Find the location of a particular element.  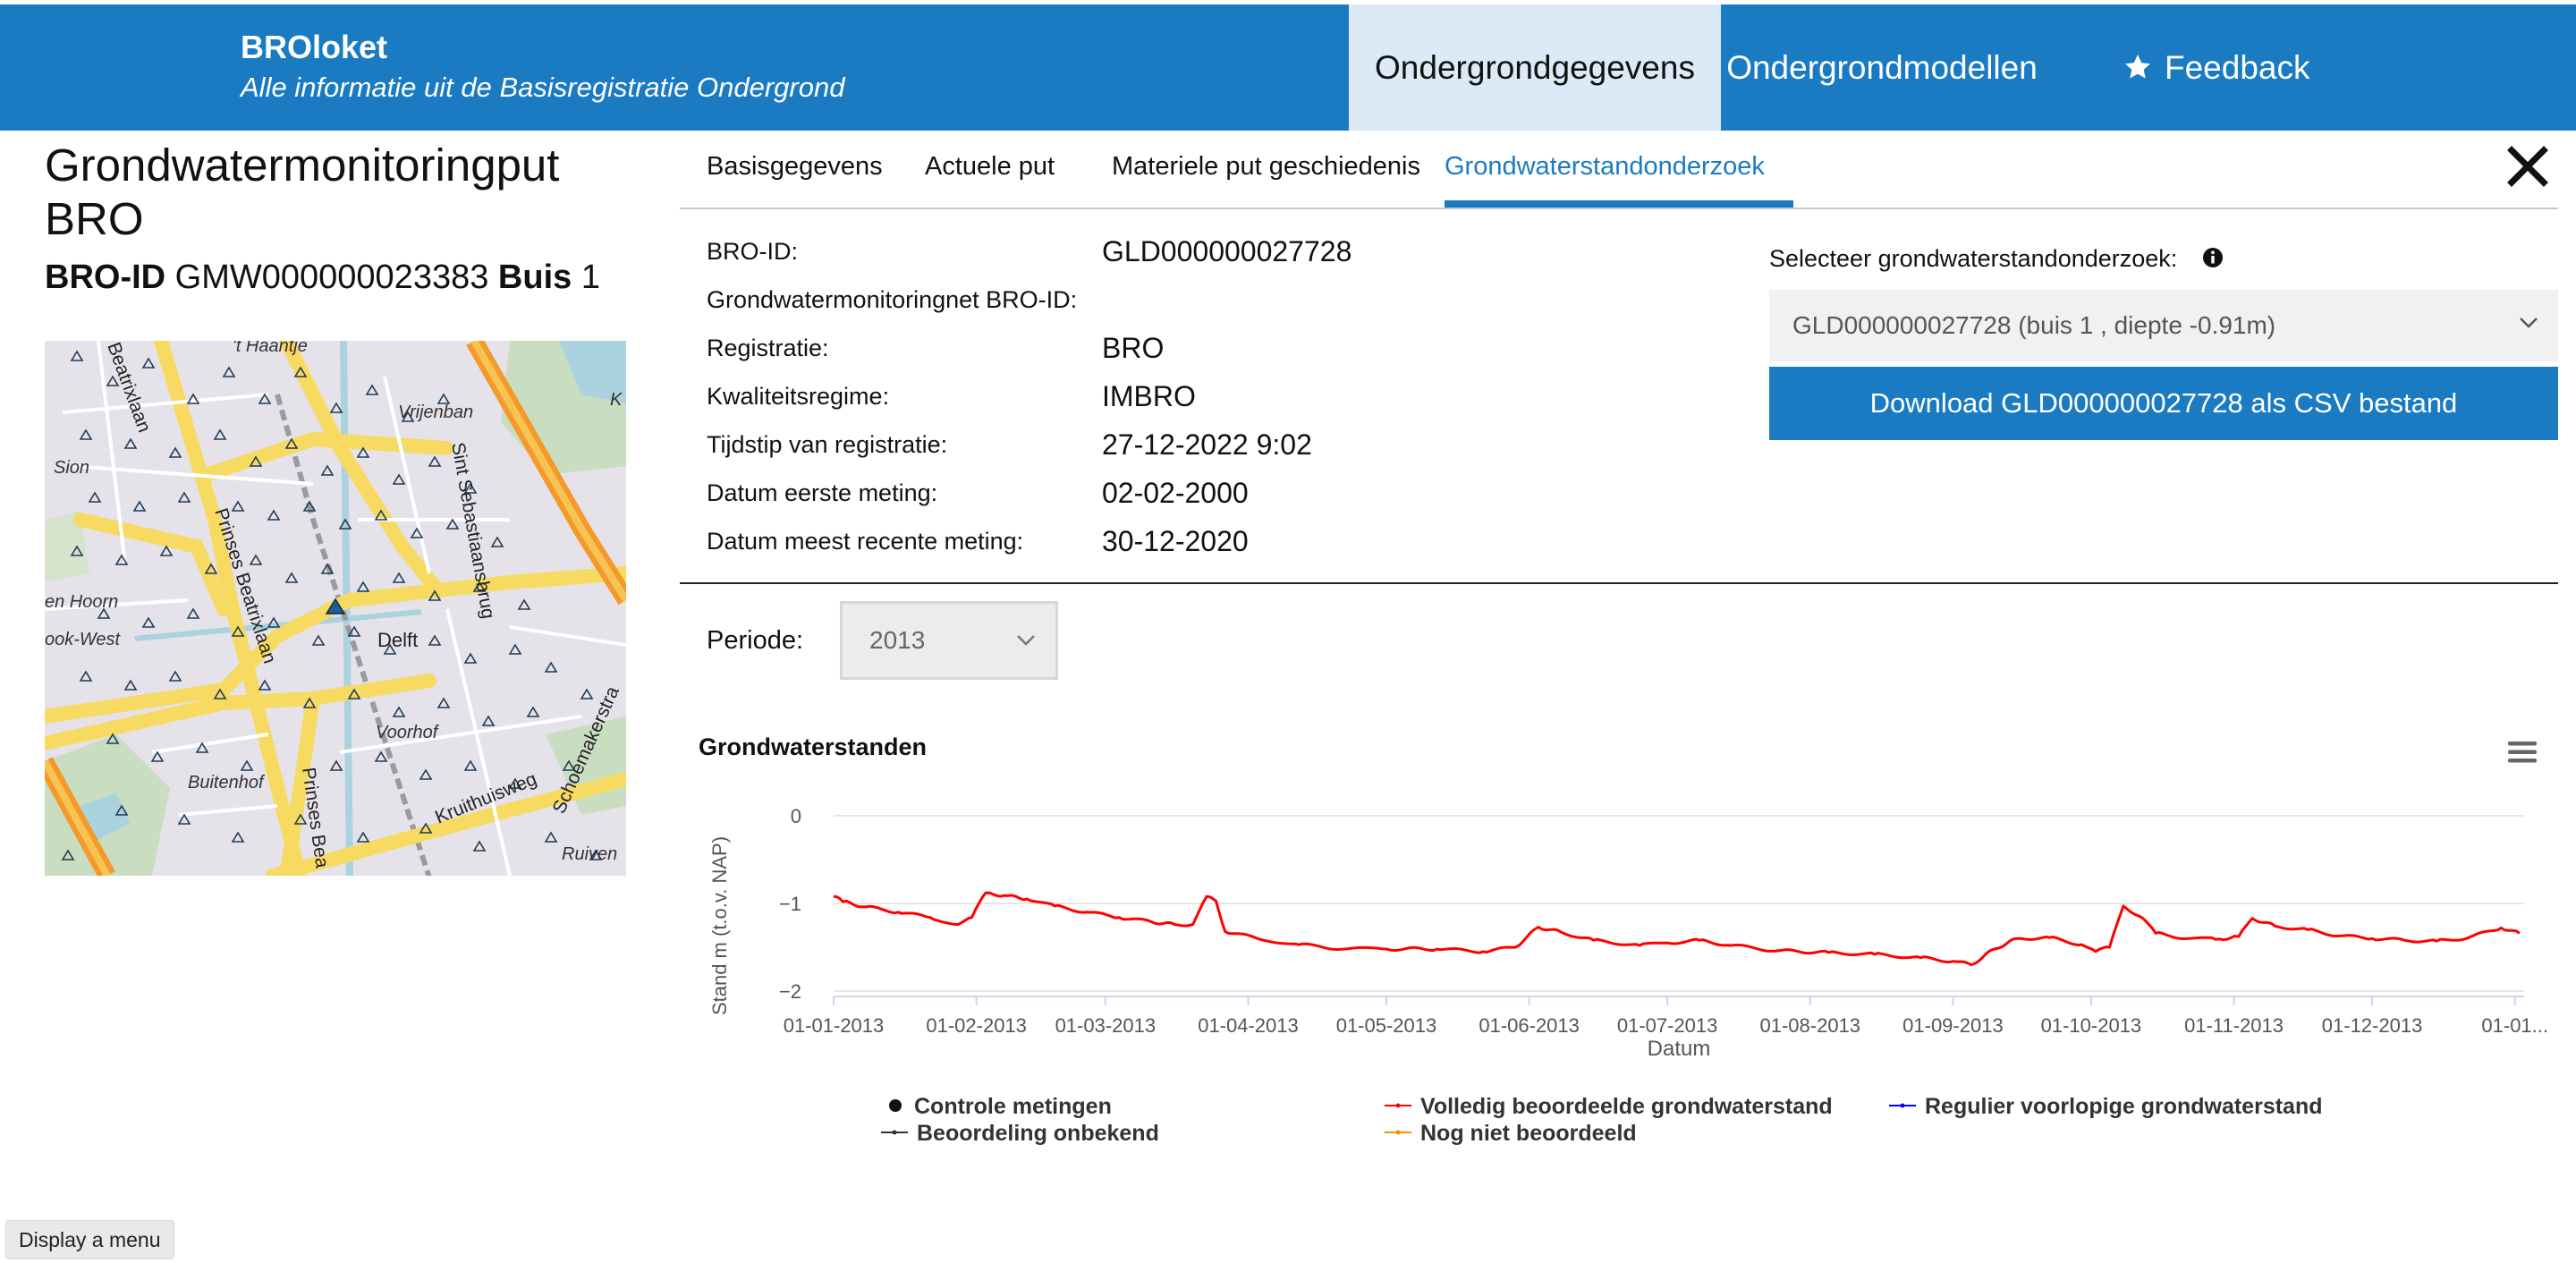

detail-value-eerste: 02-02-2000 is located at coordinates (1175, 493).